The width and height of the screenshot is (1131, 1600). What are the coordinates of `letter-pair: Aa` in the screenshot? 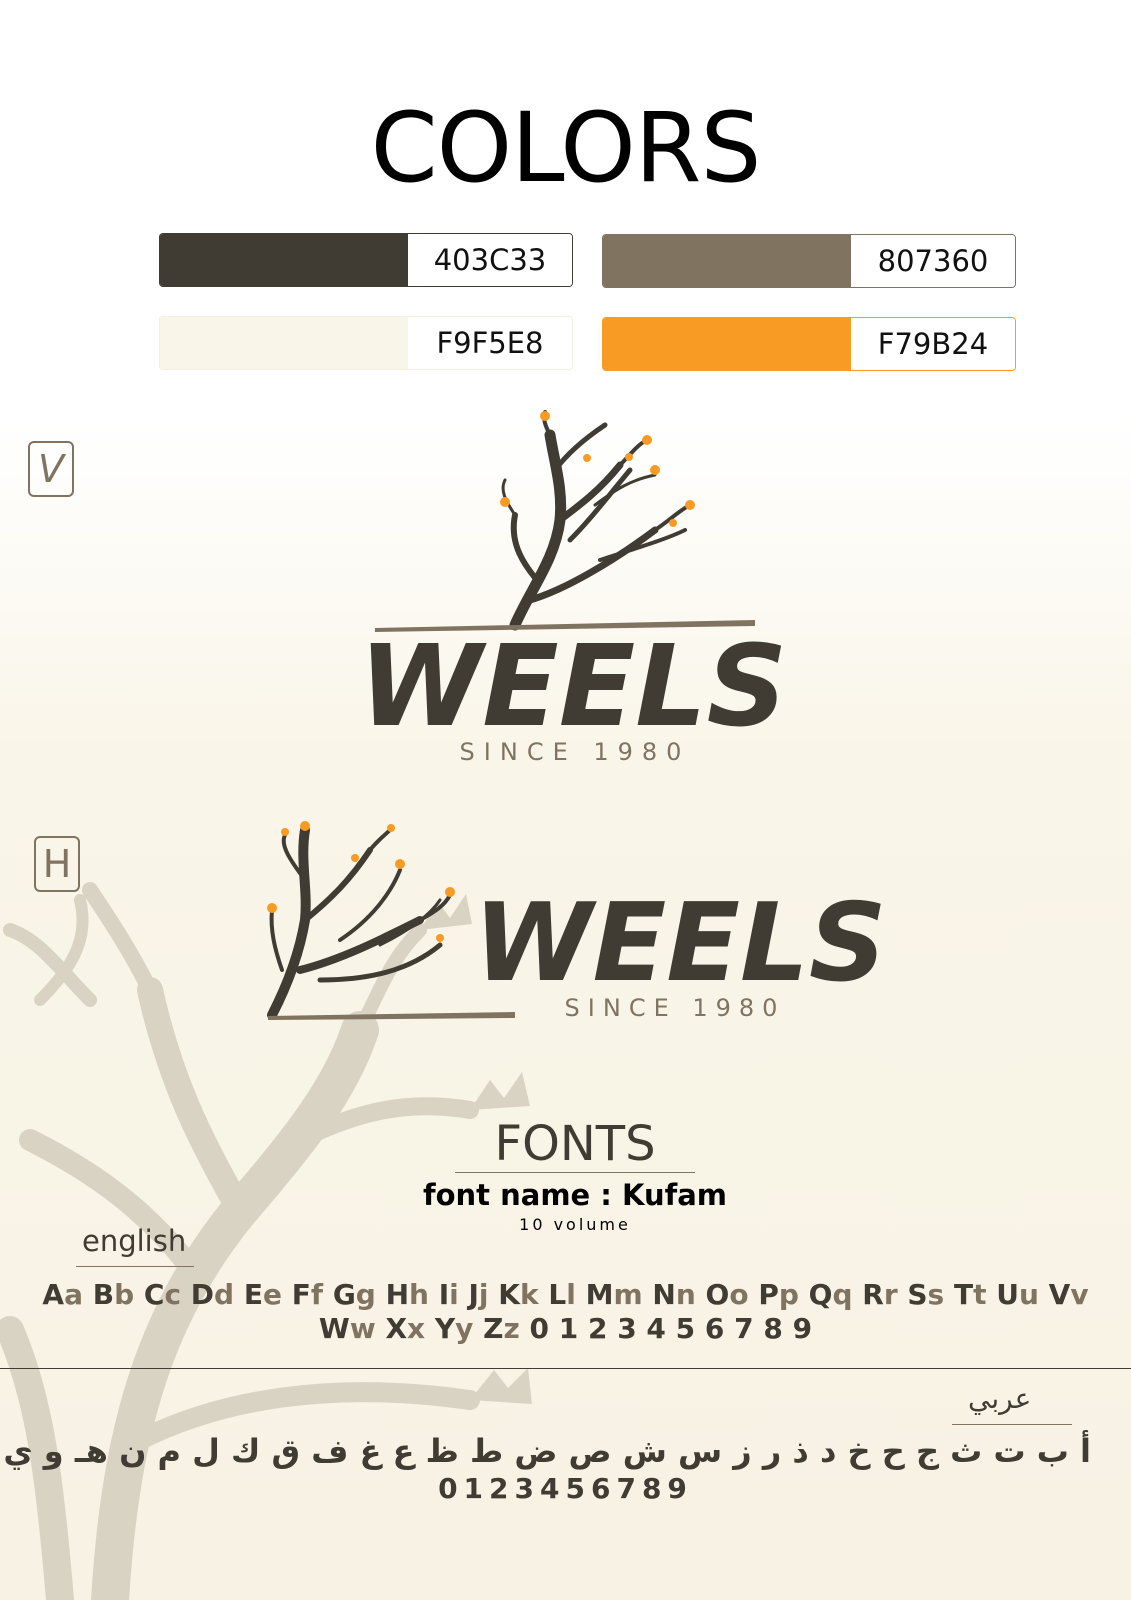 It's located at (62, 1294).